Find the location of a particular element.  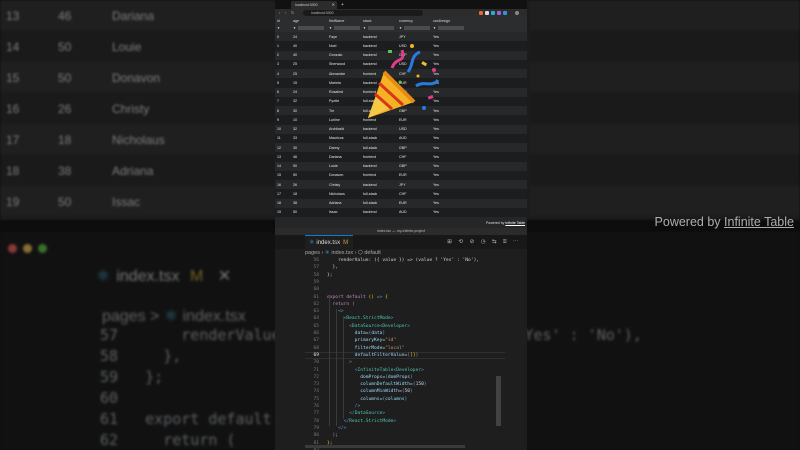

background-grid-row: 13 46 Dariana is located at coordinates (137, 15).